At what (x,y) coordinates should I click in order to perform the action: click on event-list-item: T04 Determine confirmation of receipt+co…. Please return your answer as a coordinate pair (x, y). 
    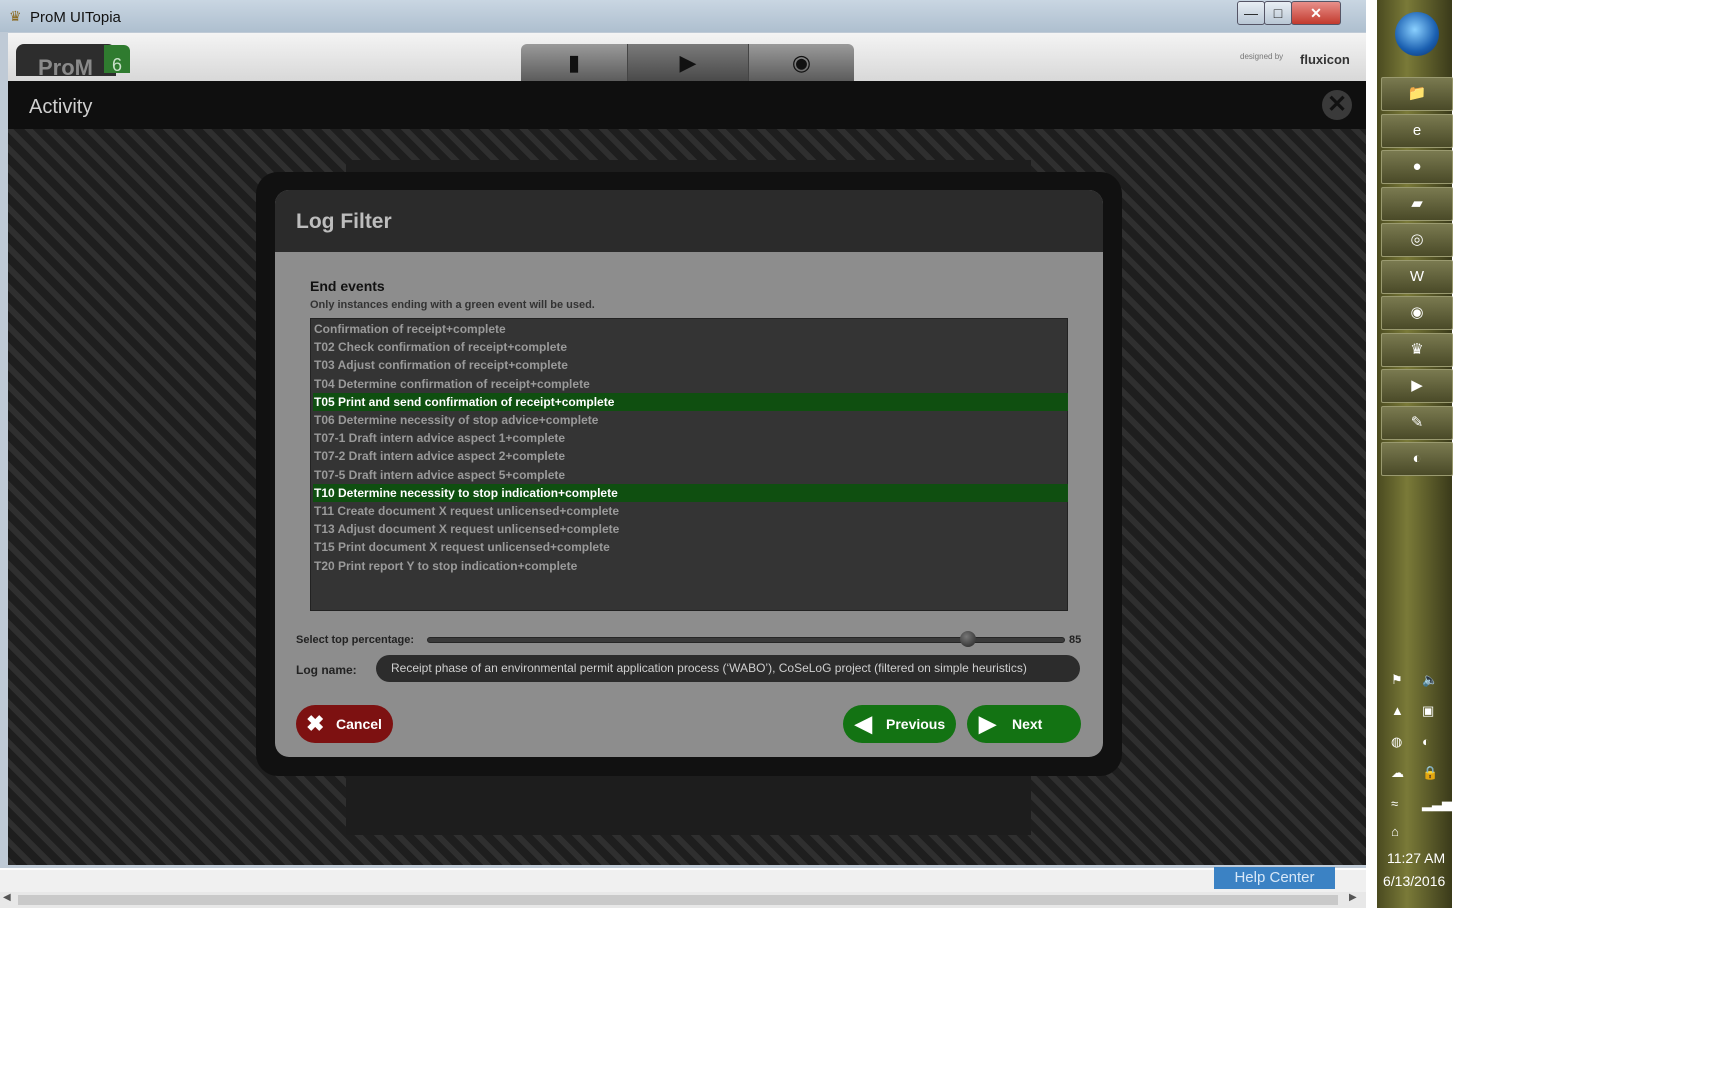
    Looking at the image, I should click on (690, 384).